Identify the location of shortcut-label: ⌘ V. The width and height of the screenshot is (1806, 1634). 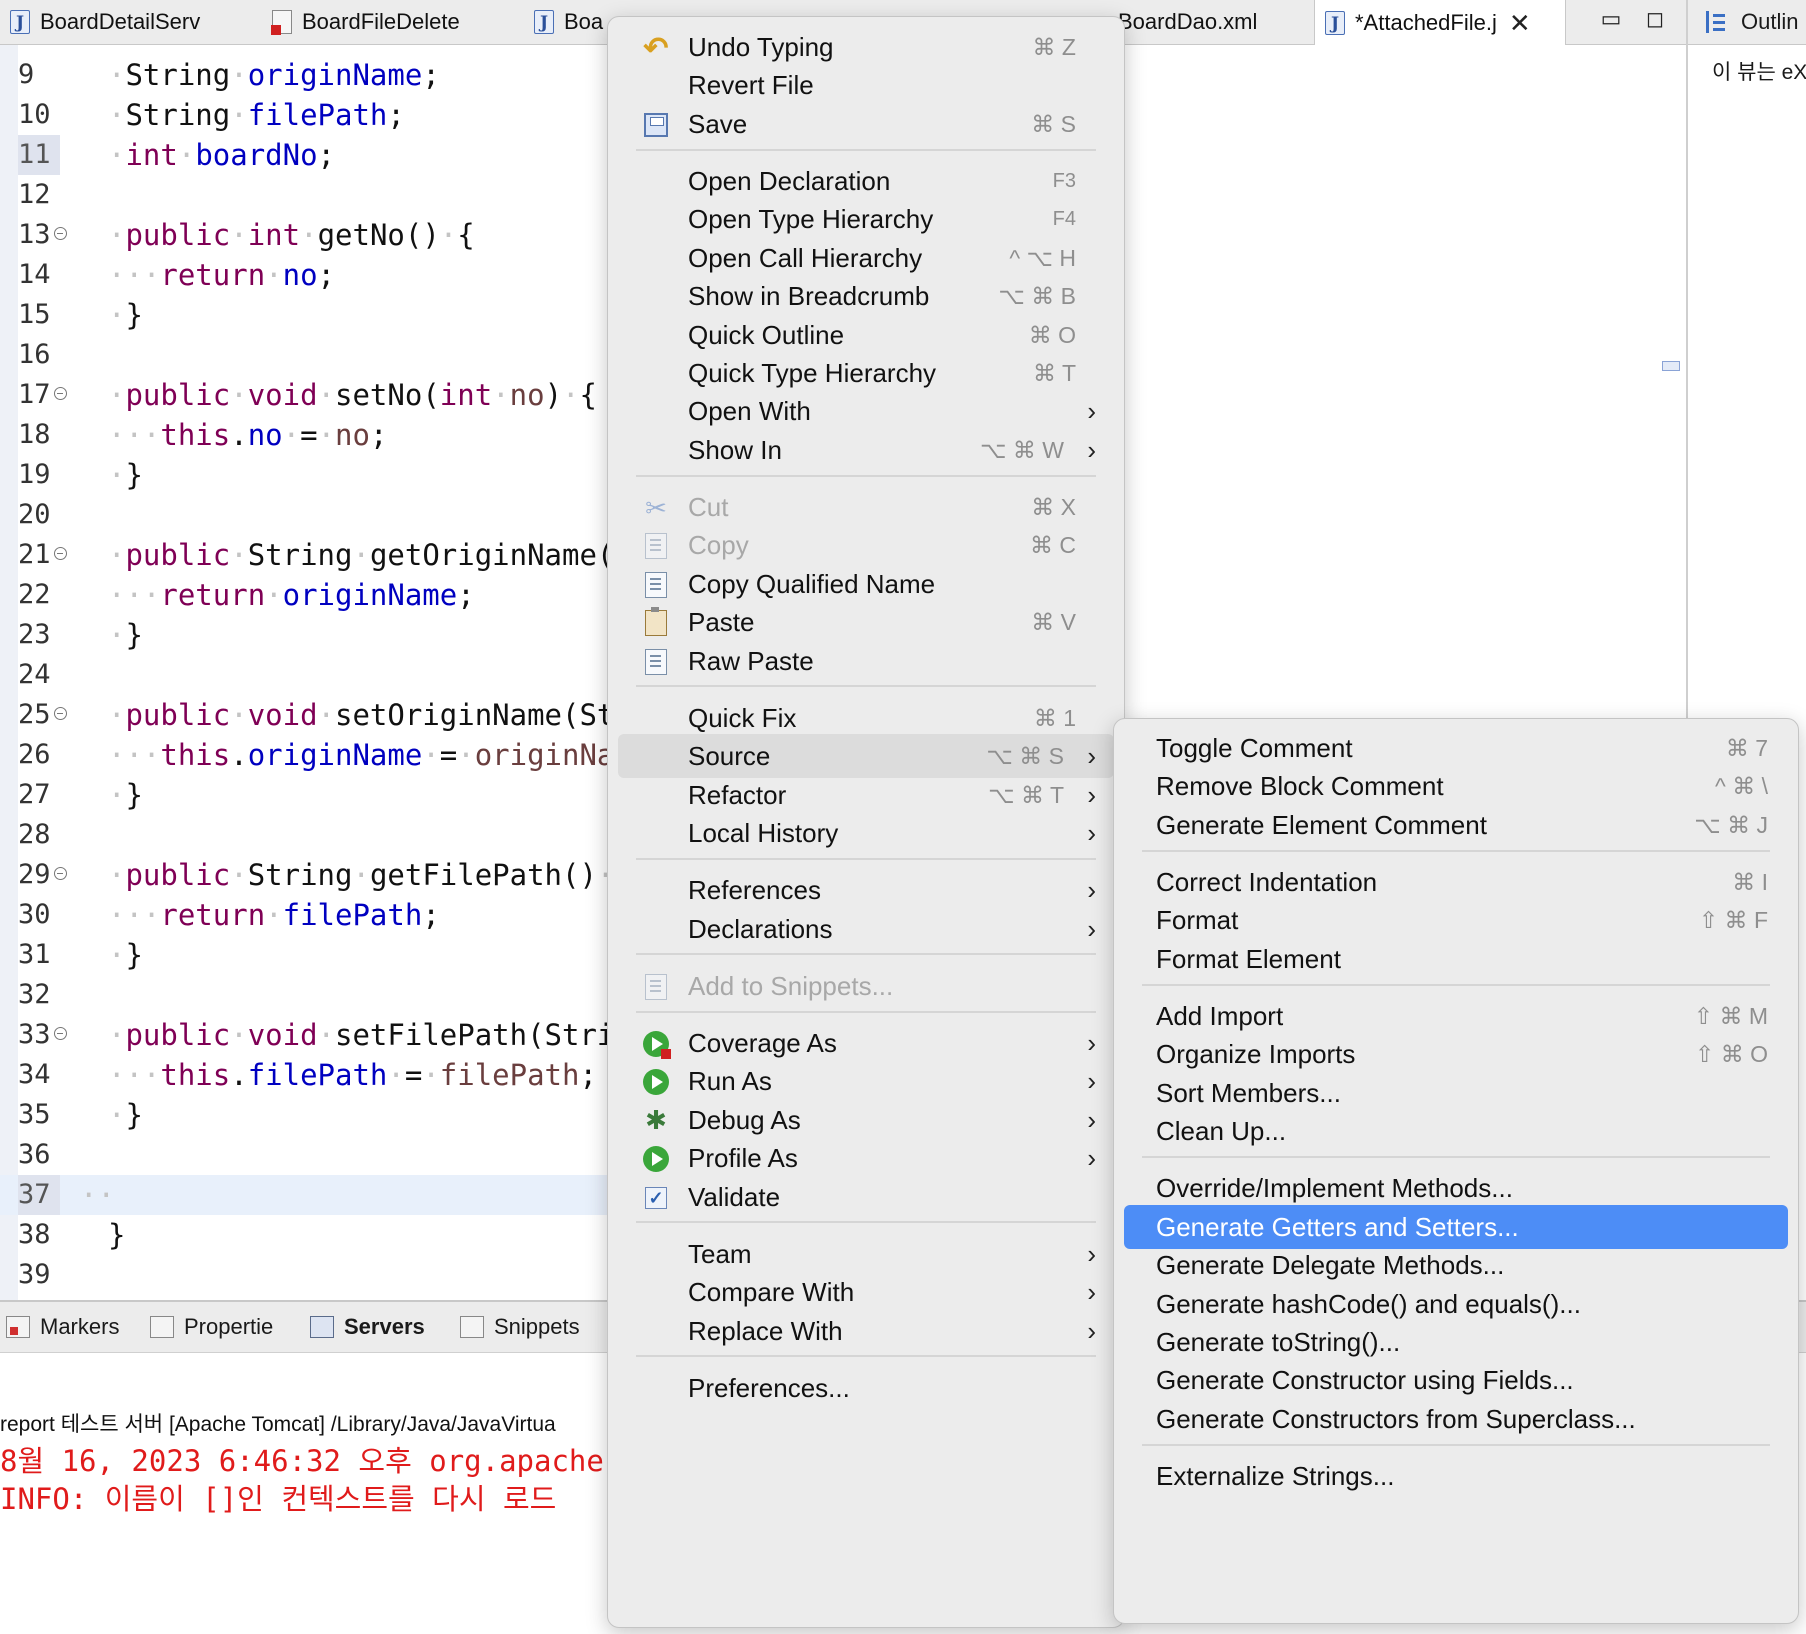
(1053, 622).